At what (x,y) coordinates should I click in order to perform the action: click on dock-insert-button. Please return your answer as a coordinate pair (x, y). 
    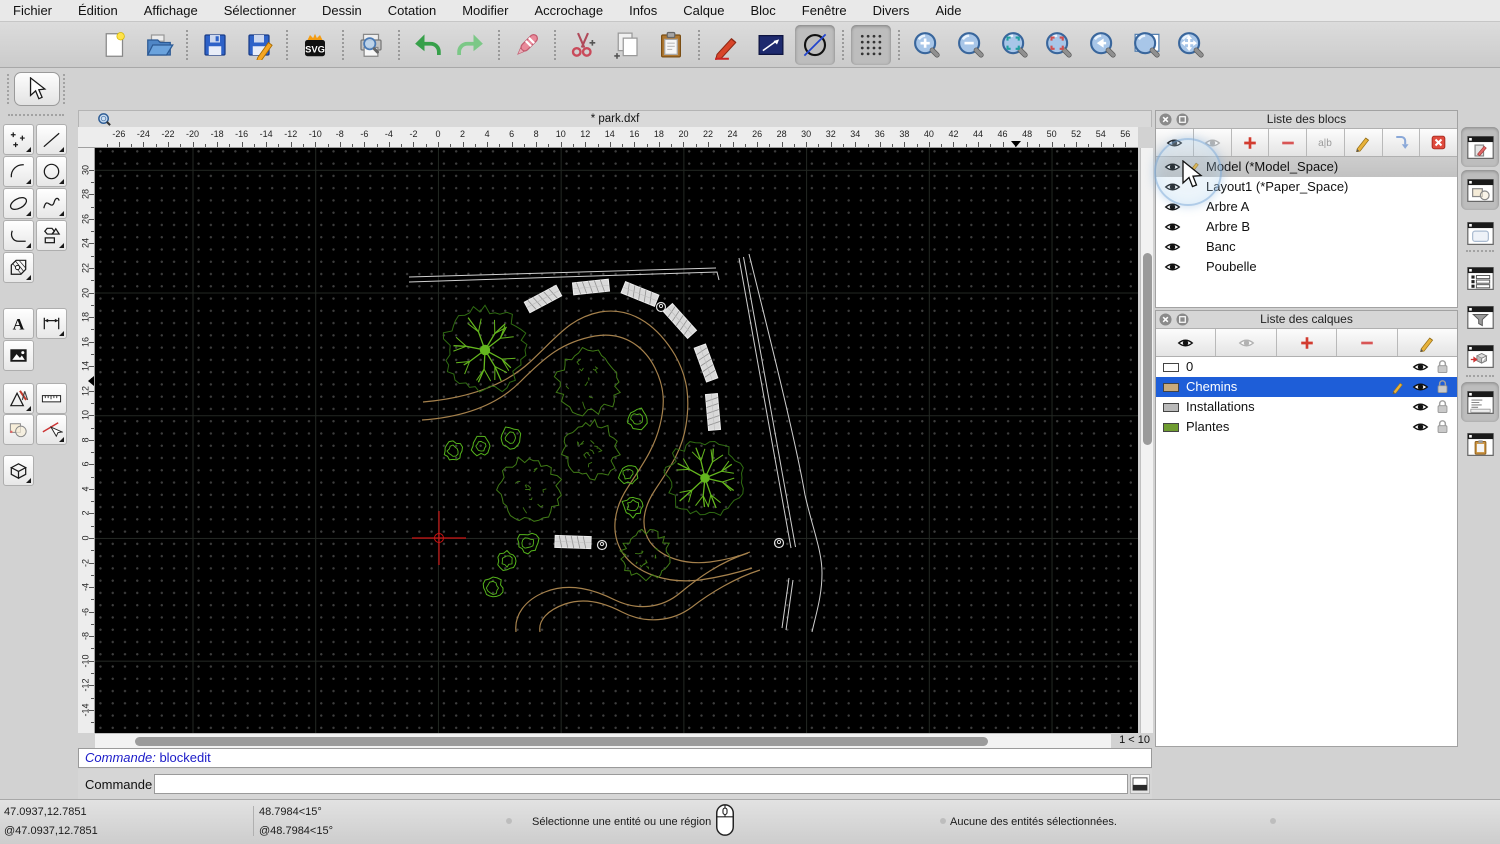
    Looking at the image, I should click on (1480, 356).